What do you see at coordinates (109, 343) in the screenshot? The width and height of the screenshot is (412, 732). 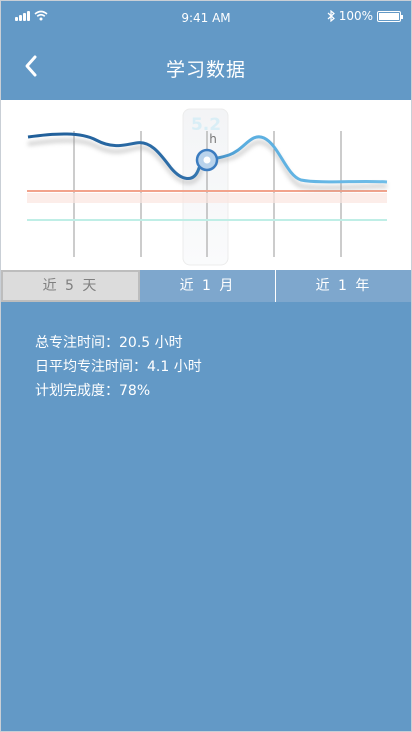 I see `total-focus-time: 总专注时间：20.5 小时` at bounding box center [109, 343].